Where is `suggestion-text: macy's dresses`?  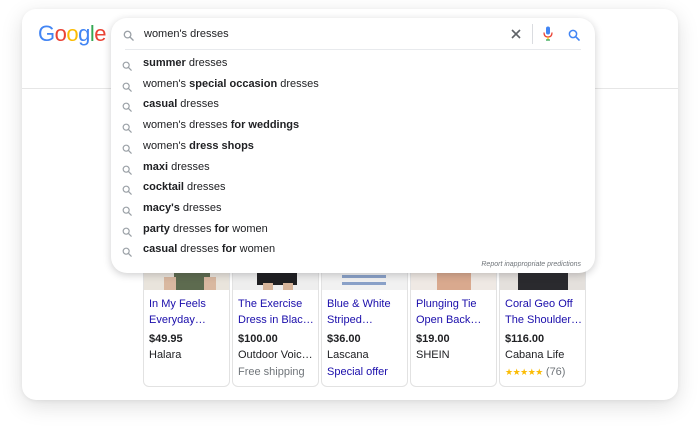 suggestion-text: macy's dresses is located at coordinates (182, 208).